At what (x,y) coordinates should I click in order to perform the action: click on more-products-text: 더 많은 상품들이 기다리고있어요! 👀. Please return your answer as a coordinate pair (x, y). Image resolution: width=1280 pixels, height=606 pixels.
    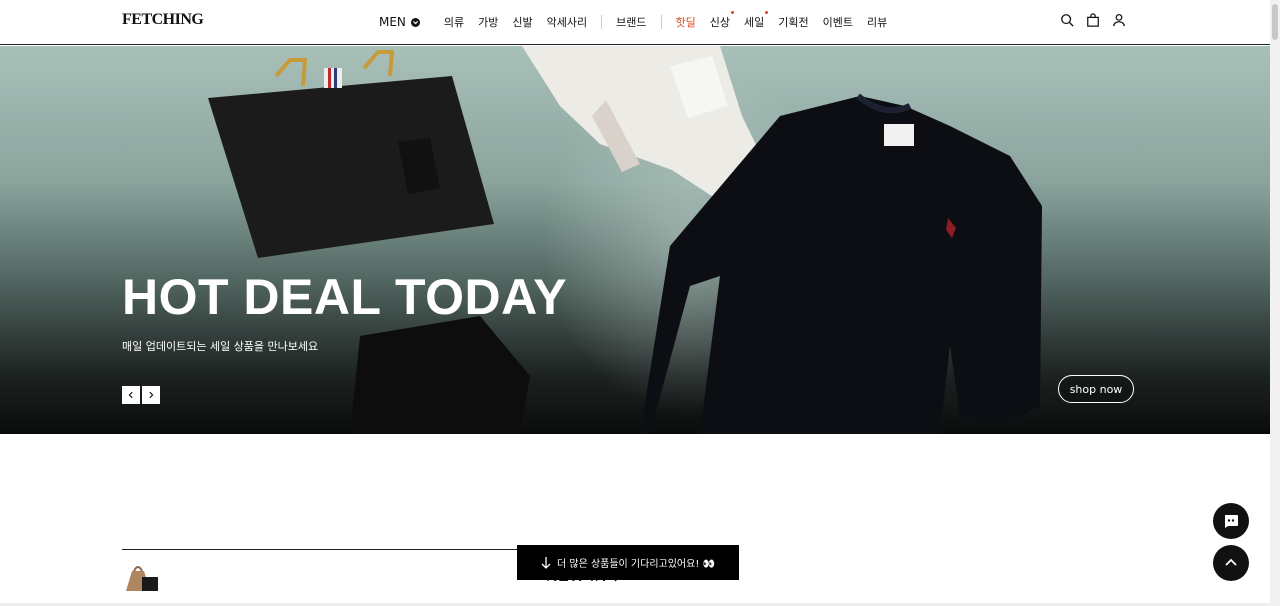
    Looking at the image, I should click on (636, 564).